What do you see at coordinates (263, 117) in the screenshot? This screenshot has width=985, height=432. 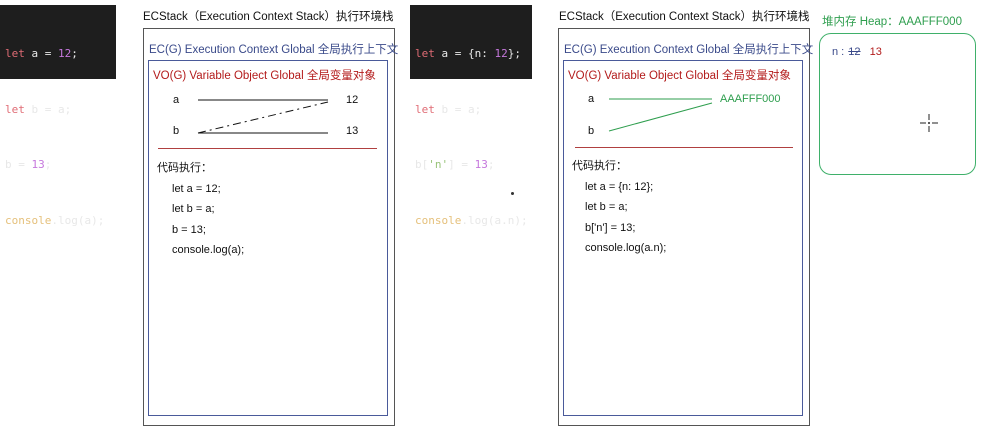 I see `left-b-old-pointer-line` at bounding box center [263, 117].